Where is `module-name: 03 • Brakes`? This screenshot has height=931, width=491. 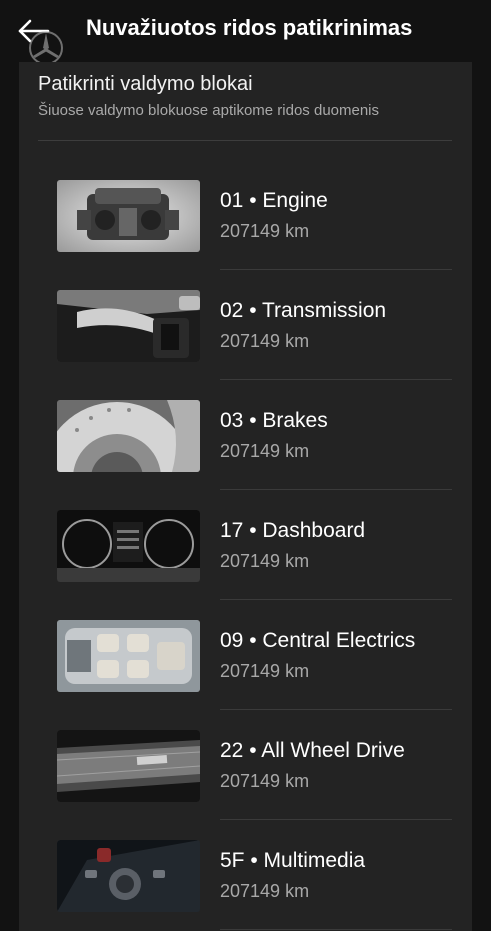
module-name: 03 • Brakes is located at coordinates (274, 420).